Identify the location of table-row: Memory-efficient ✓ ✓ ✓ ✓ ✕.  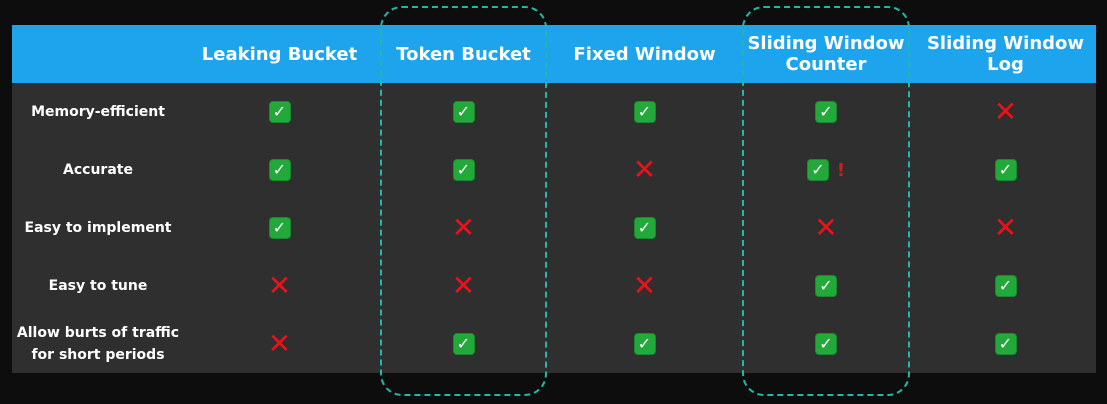
(554, 112).